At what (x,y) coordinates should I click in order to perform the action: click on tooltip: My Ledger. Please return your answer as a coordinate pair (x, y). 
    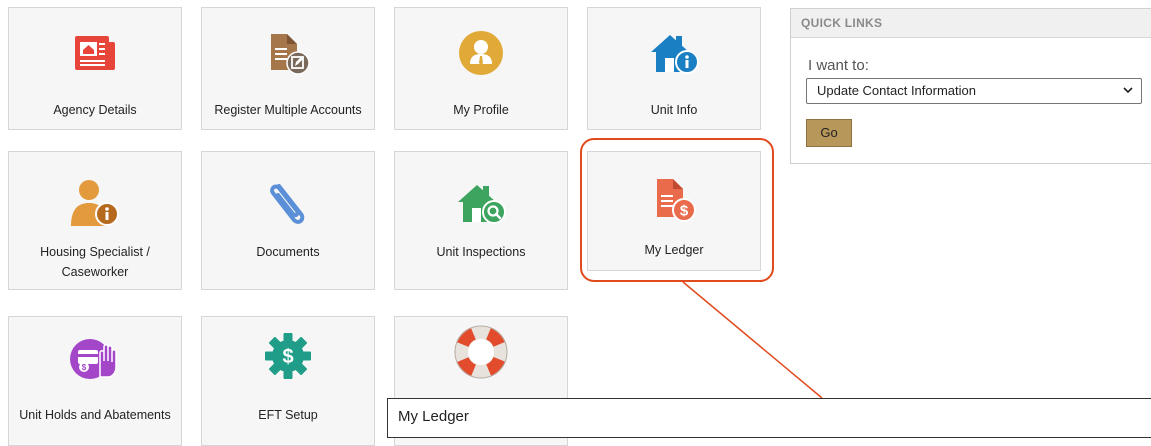
    Looking at the image, I should click on (769, 418).